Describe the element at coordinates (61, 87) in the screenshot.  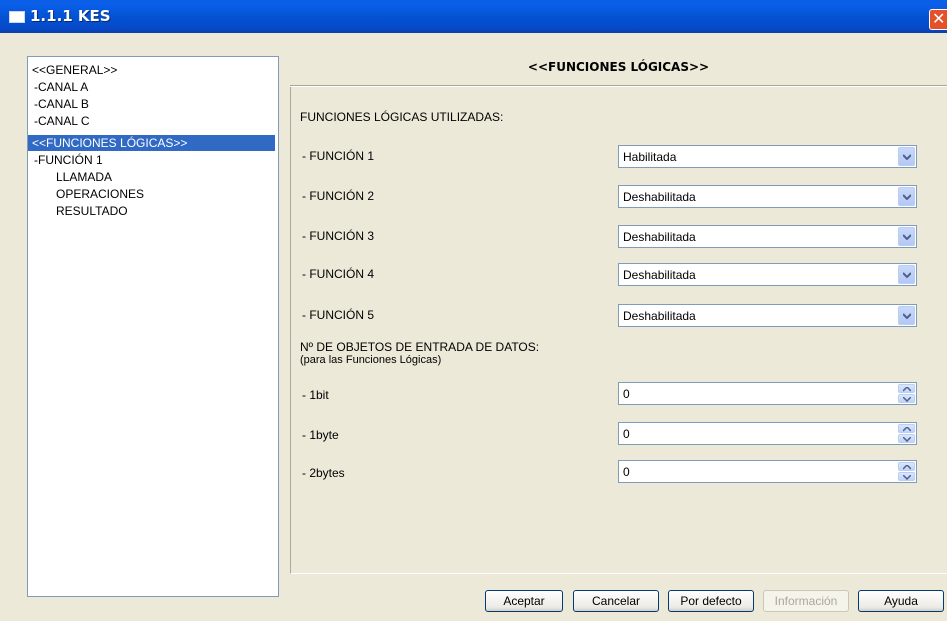
I see `tree-item-canal-a: -CANAL A` at that location.